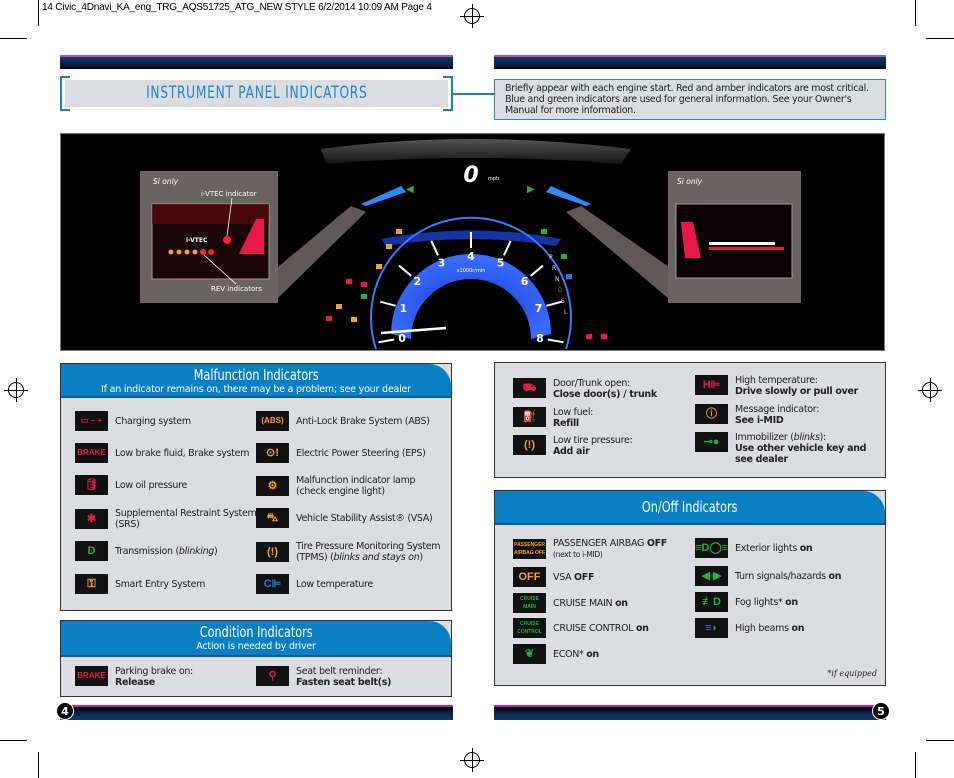  What do you see at coordinates (769, 628) in the screenshot?
I see `indicator-label: High beams on` at bounding box center [769, 628].